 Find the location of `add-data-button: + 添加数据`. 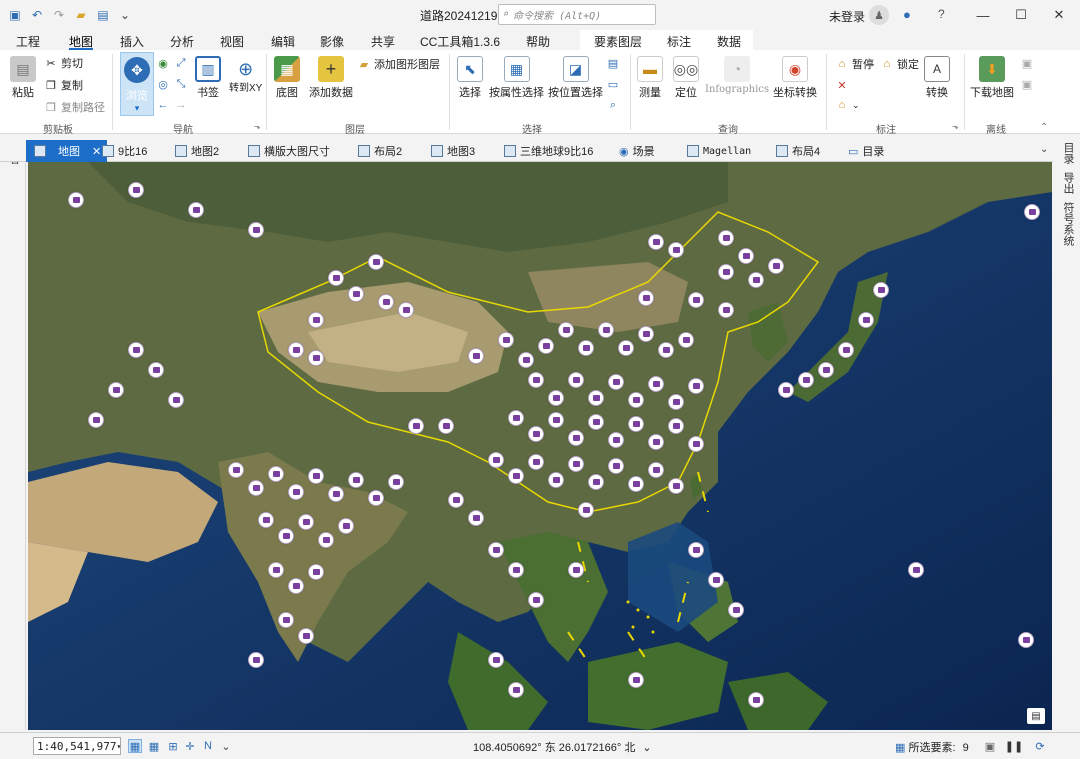

add-data-button: + 添加数据 is located at coordinates (331, 78).